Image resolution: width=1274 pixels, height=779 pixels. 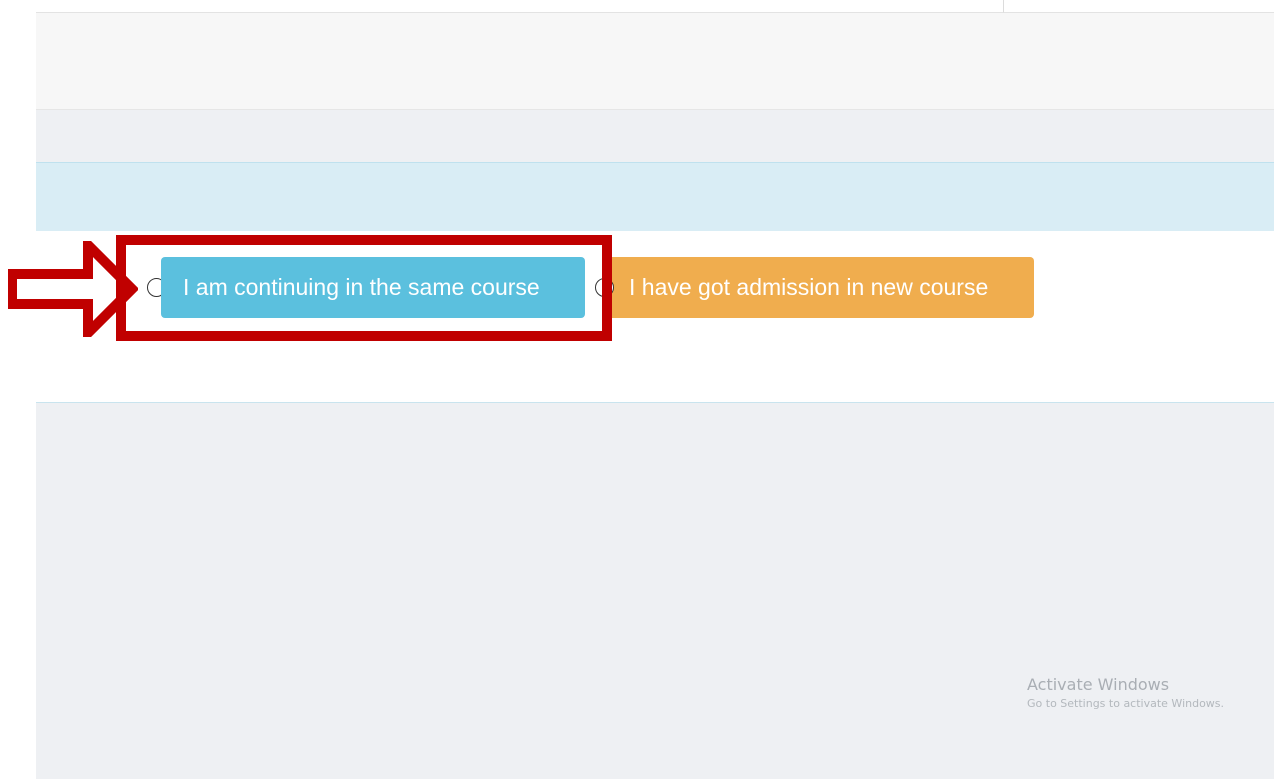 What do you see at coordinates (655, 197) in the screenshot?
I see `info-alert-band` at bounding box center [655, 197].